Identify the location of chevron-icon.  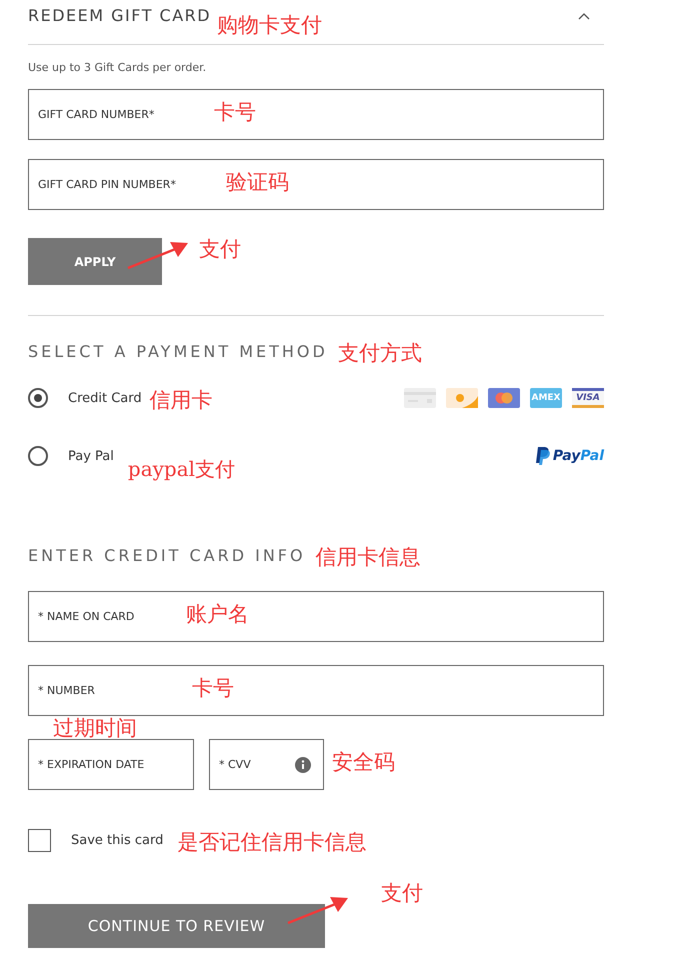
(584, 16).